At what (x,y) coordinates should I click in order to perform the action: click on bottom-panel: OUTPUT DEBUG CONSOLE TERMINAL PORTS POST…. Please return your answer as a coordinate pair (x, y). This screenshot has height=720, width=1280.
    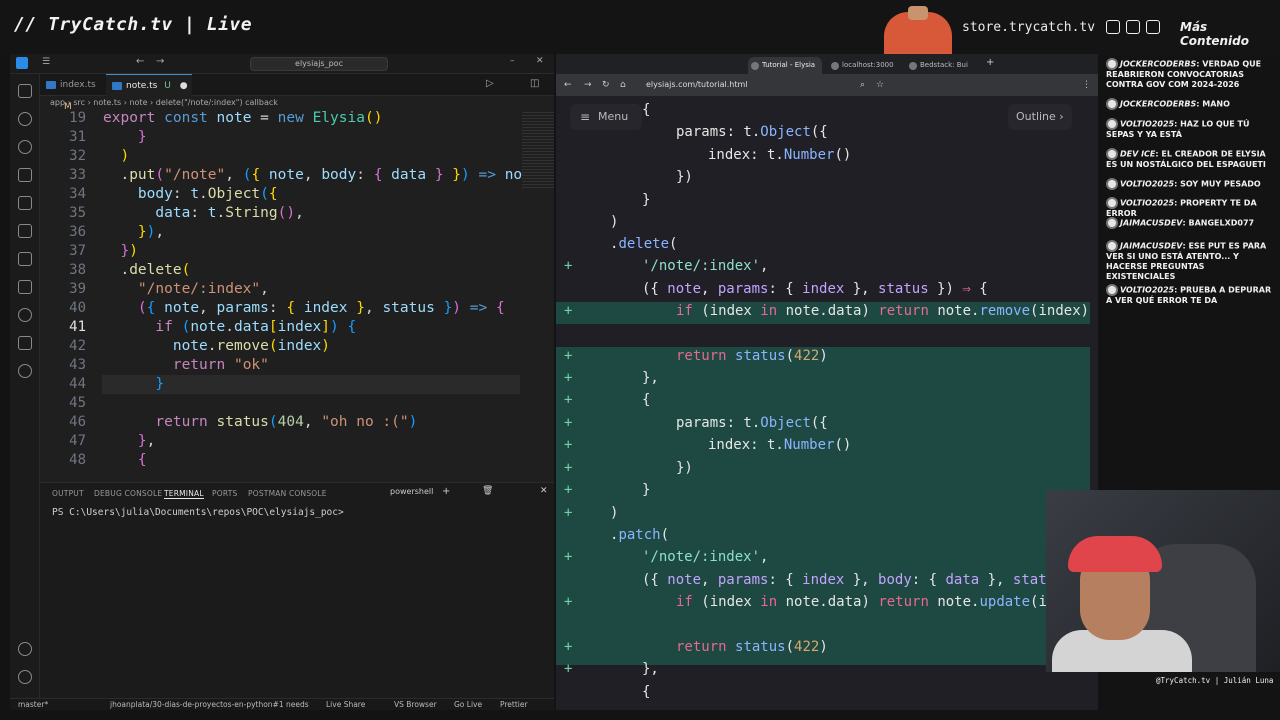
    Looking at the image, I should click on (297, 590).